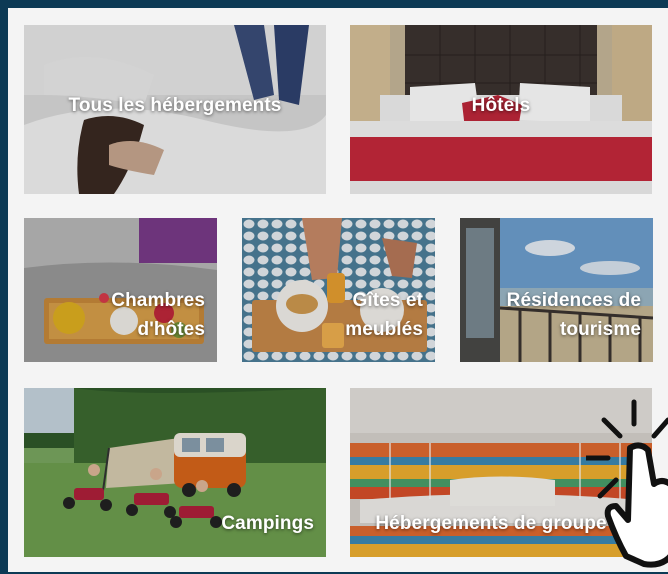 The width and height of the screenshot is (668, 574). I want to click on tile-gites-et-meubles: Gîtes et meublés, so click(338, 290).